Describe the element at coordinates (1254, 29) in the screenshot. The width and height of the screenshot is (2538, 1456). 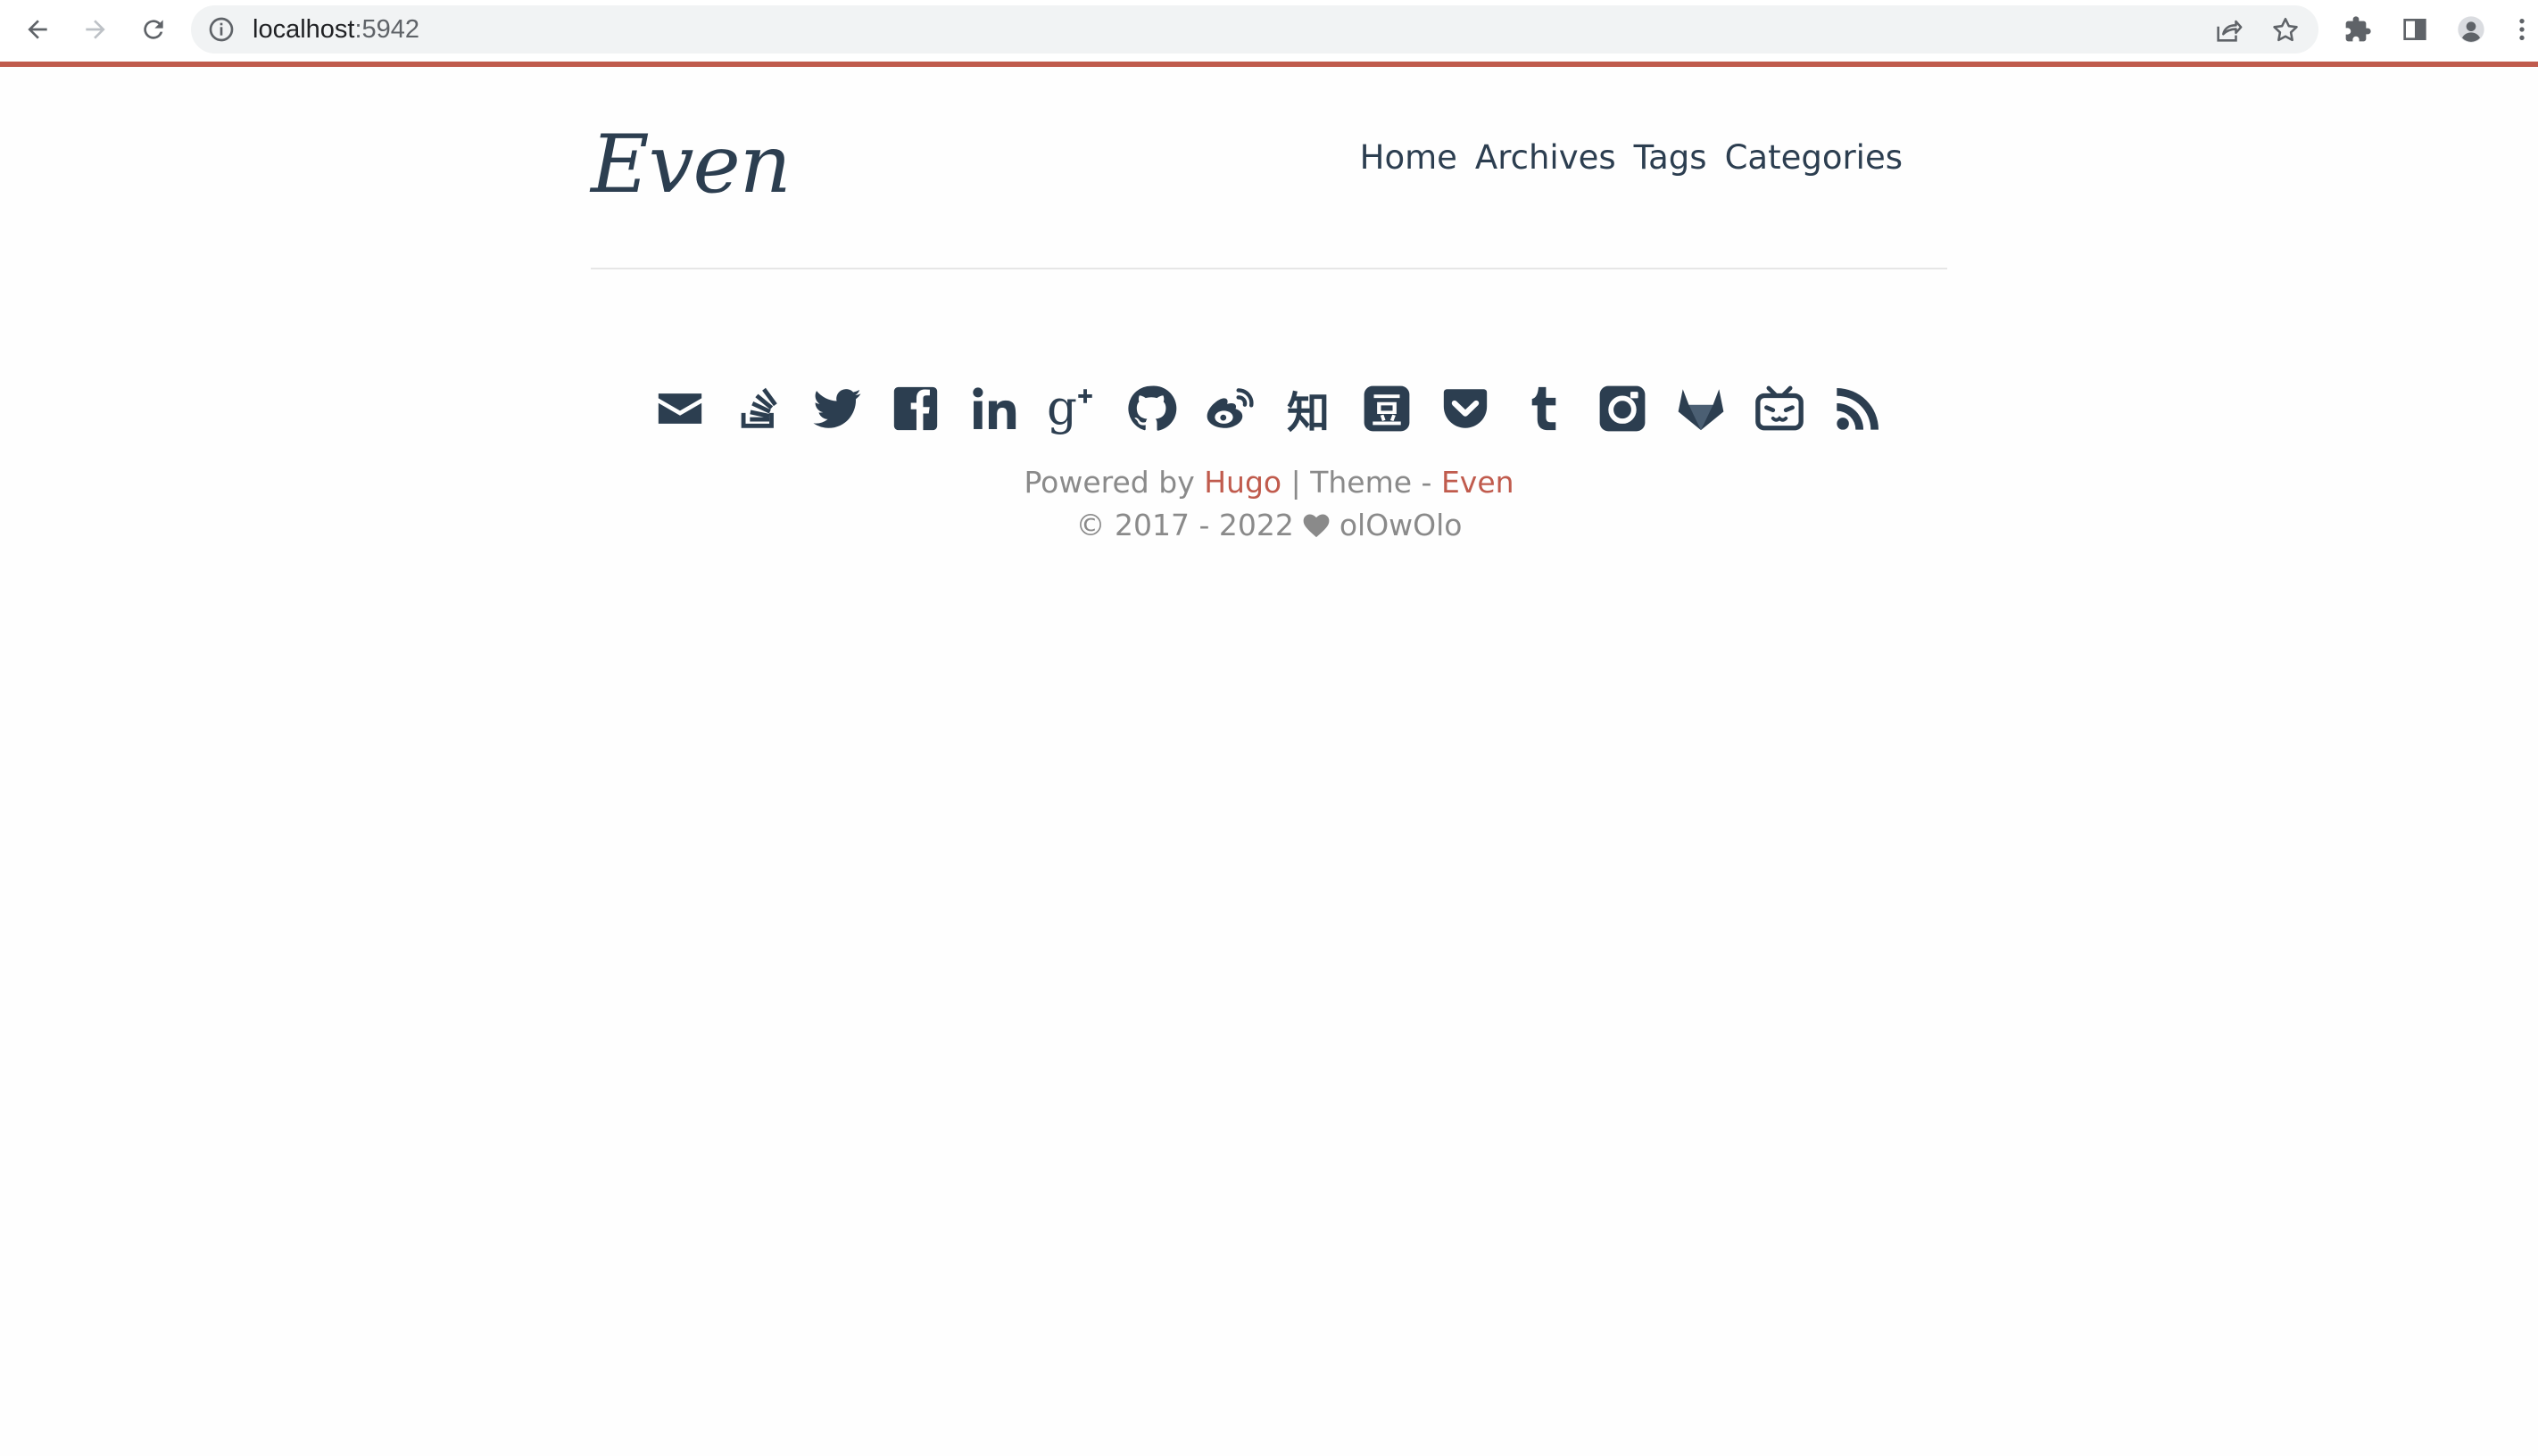
I see `address-bar: localhost:5942` at that location.